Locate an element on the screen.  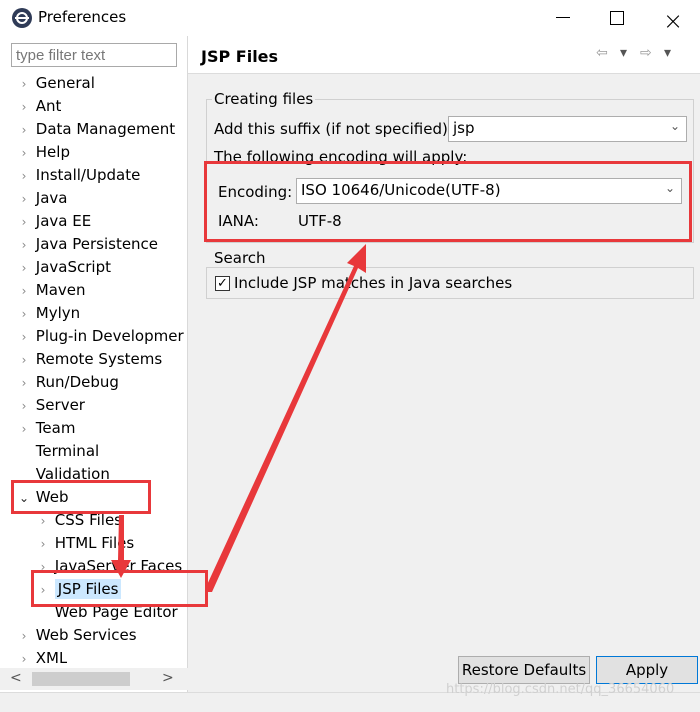
page-title: JSP Files is located at coordinates (240, 56).